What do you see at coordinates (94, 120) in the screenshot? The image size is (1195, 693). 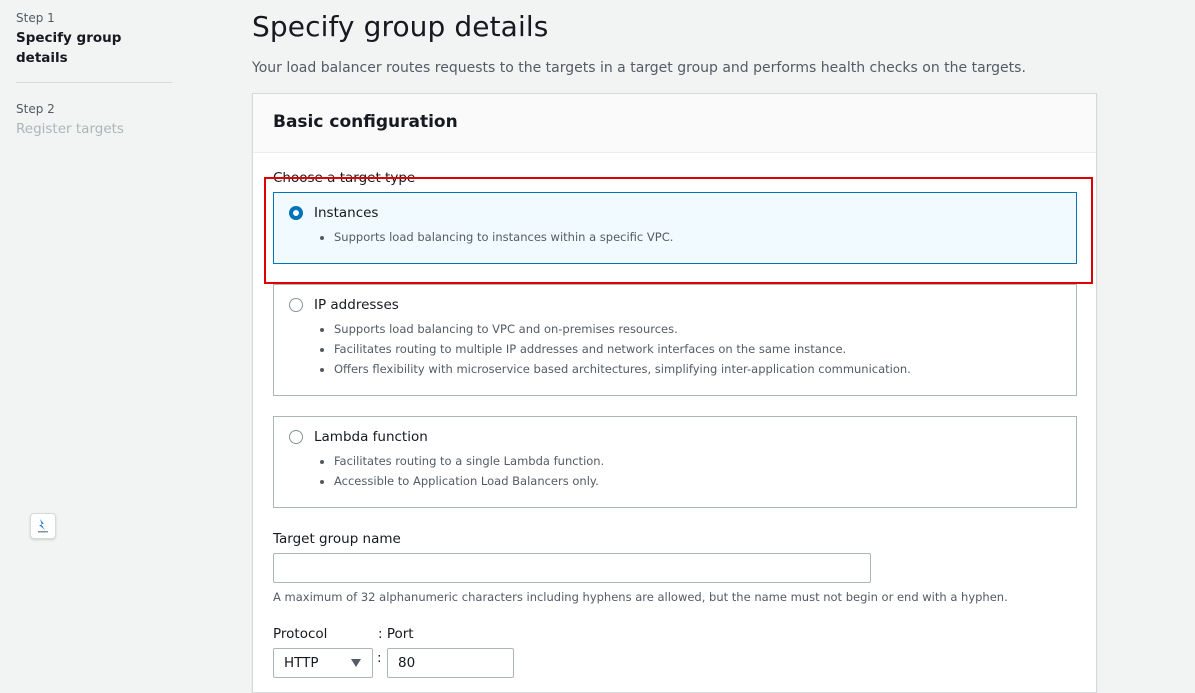 I see `step-2: Step 2 Register targets` at bounding box center [94, 120].